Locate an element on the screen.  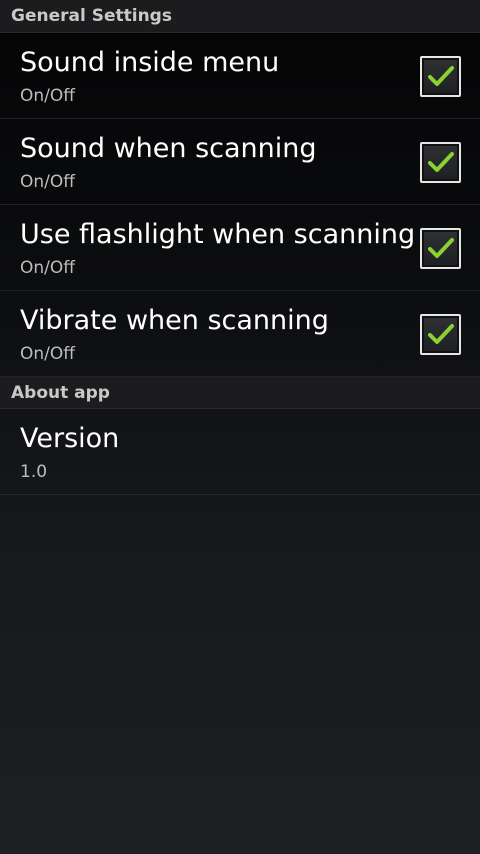
pref-use-flashlight: Use flashlight when scanning On/Off is located at coordinates (240, 248).